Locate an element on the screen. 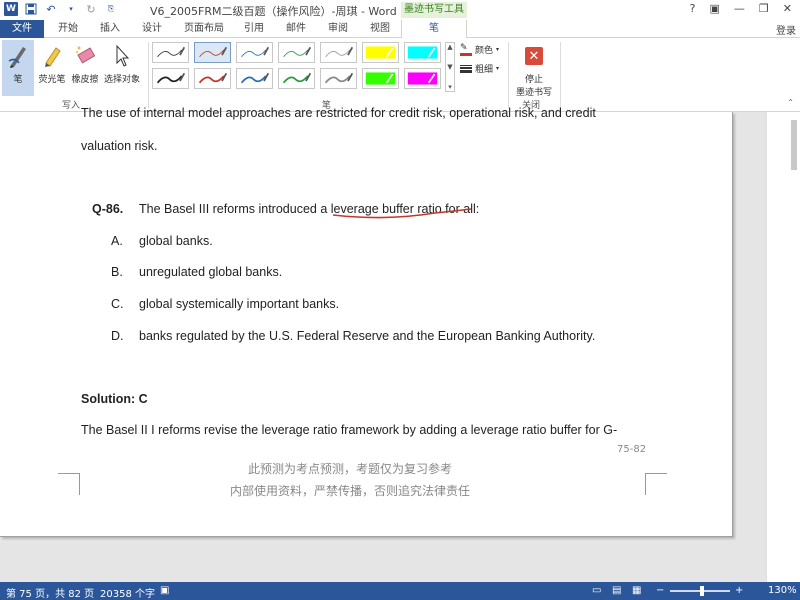 This screenshot has height=600, width=800. tab-insert: 插入 is located at coordinates (110, 29).